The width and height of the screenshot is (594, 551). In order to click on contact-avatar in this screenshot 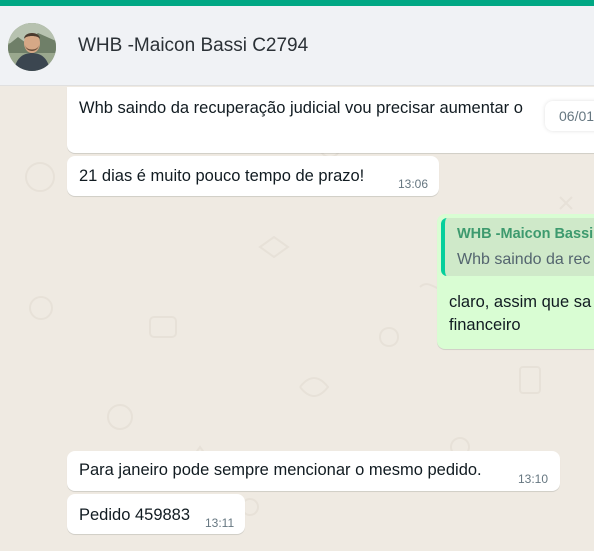, I will do `click(32, 47)`.